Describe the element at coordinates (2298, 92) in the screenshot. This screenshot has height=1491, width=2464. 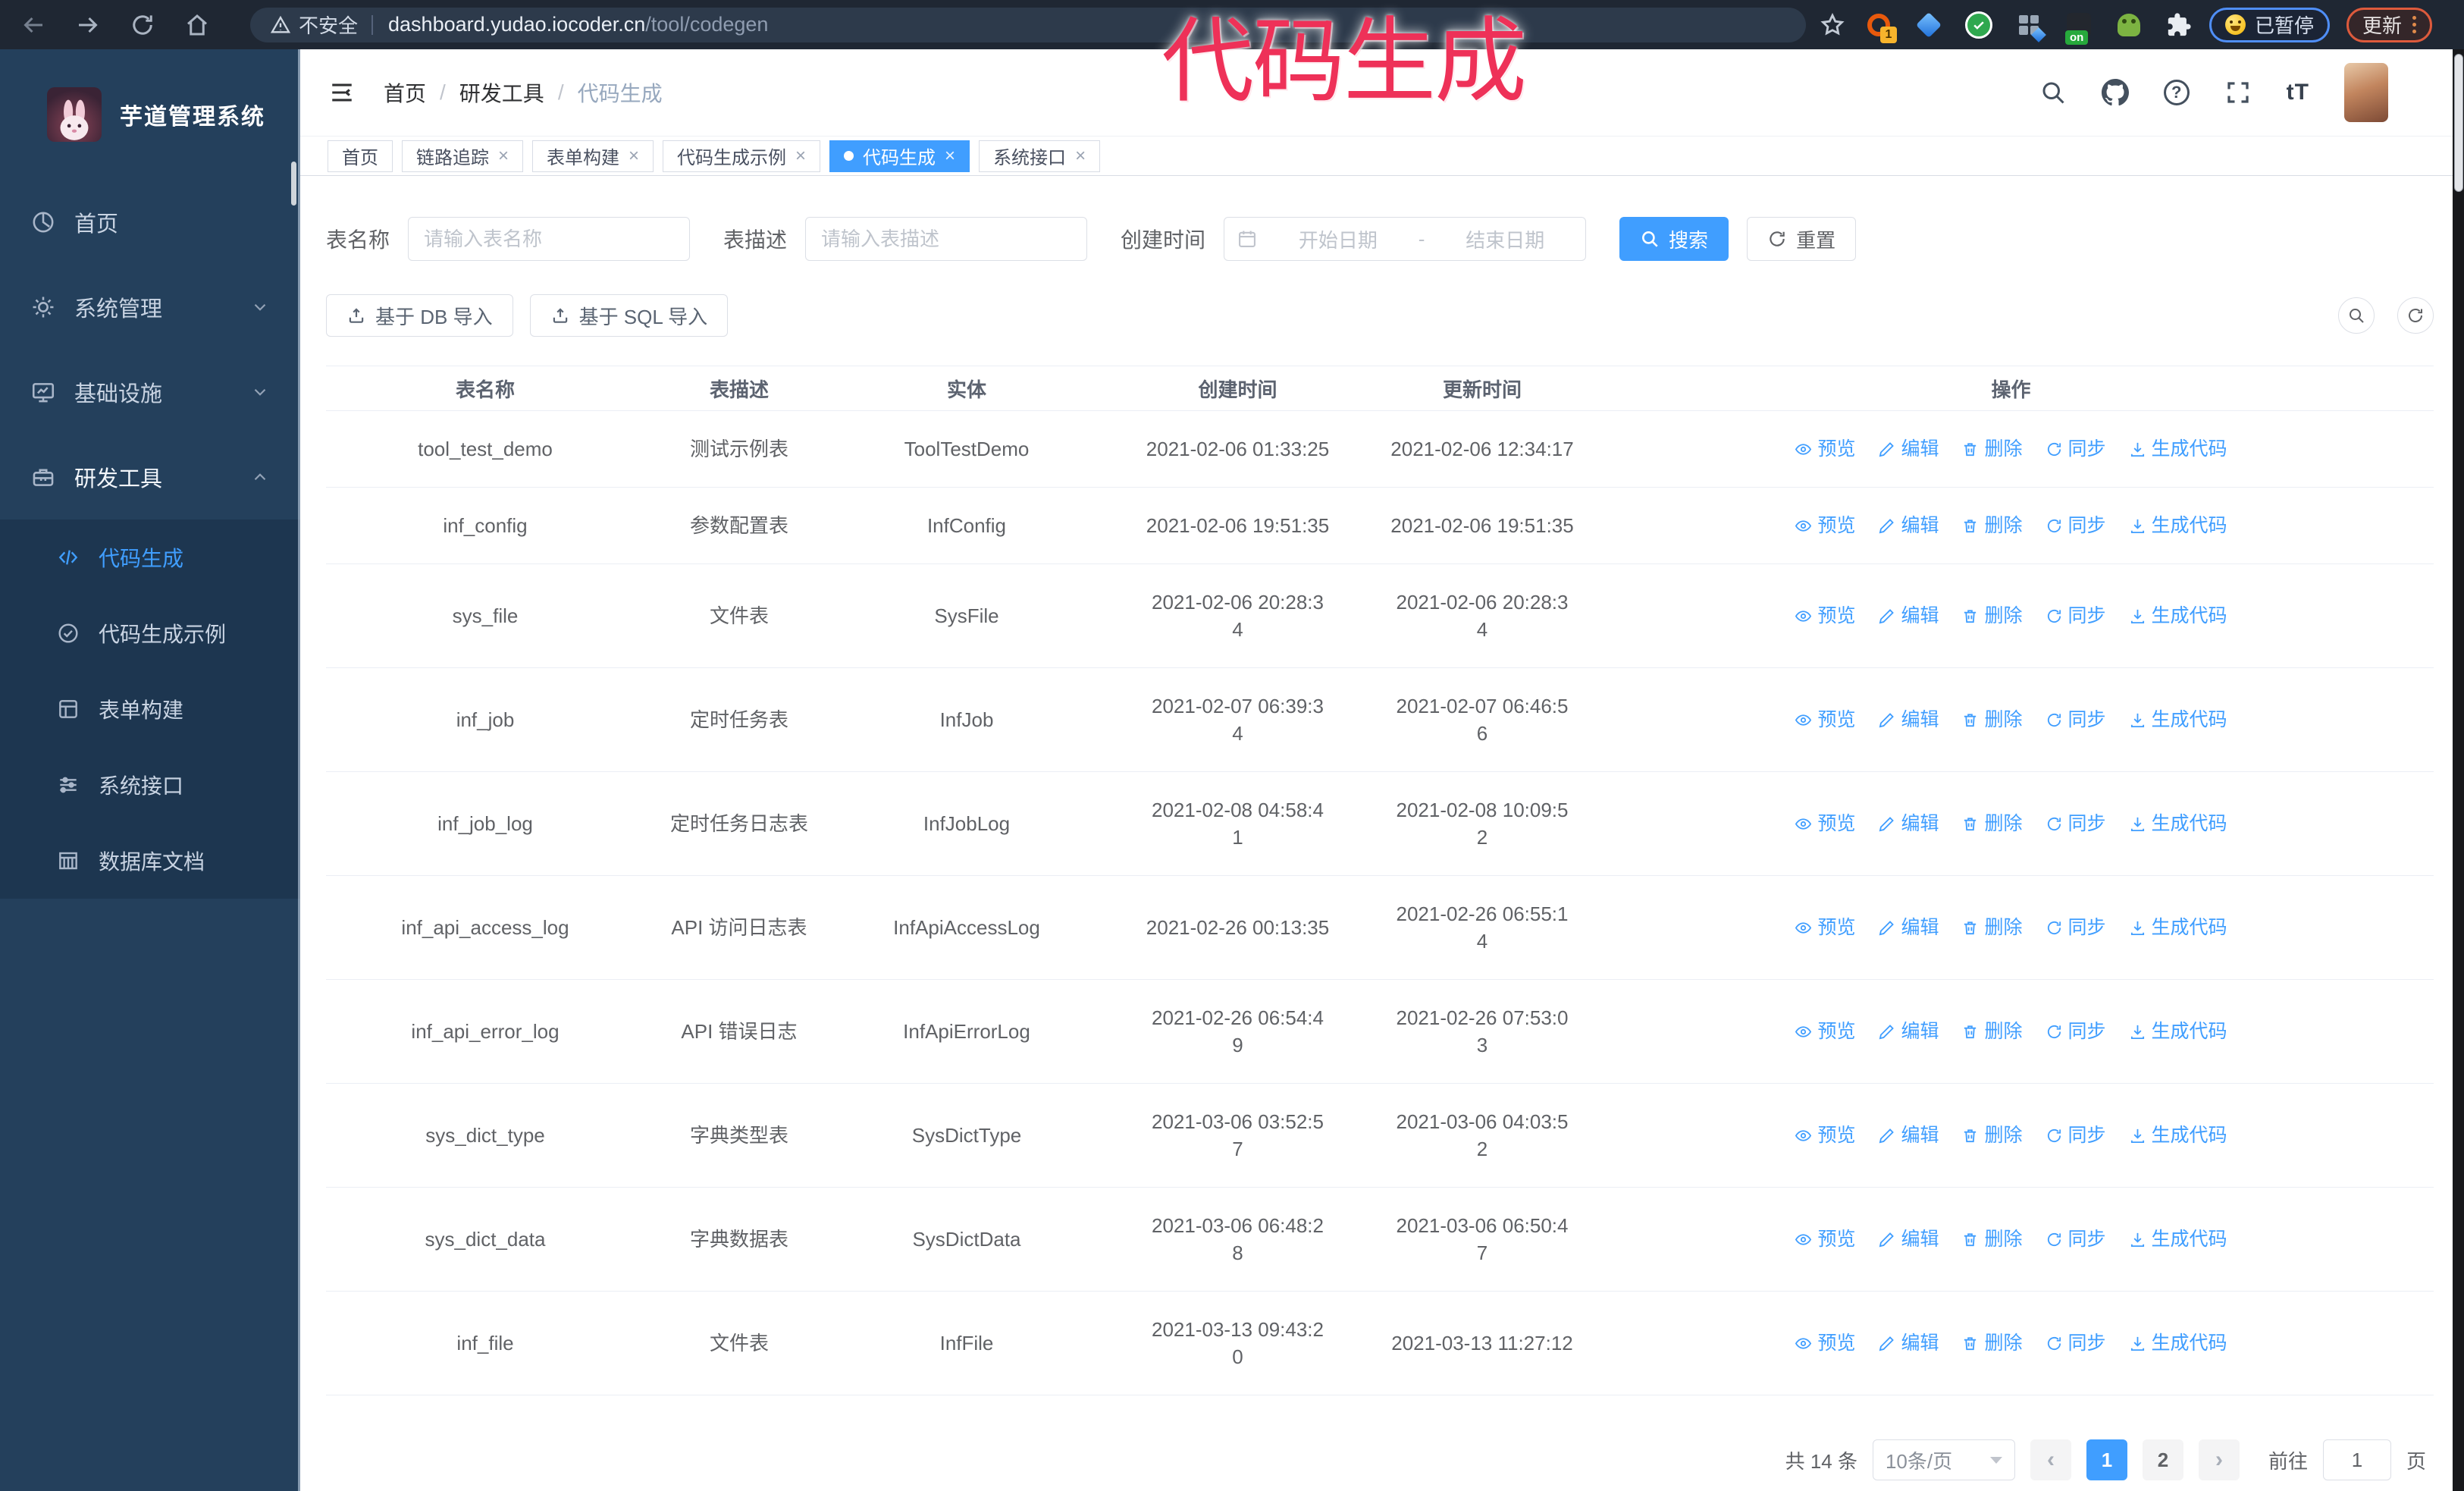
I see `font-size-icon: tT` at that location.